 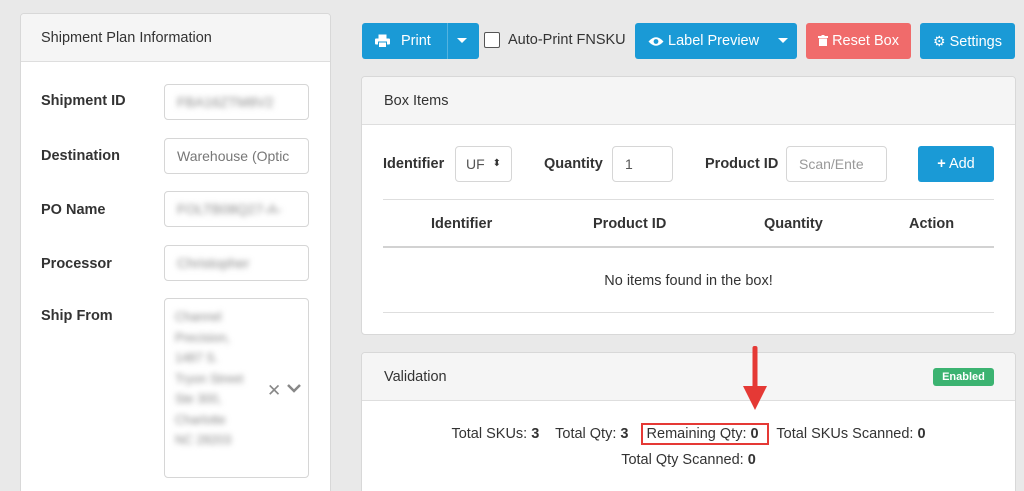 I want to click on processor-field: Christopher, so click(x=236, y=263).